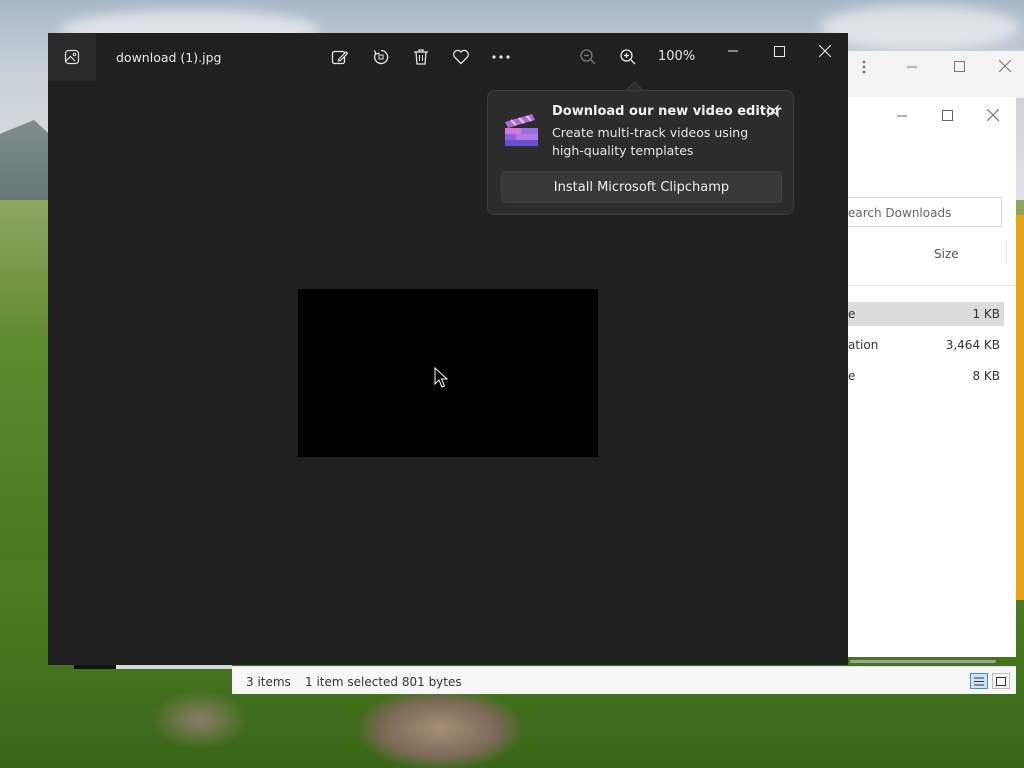  What do you see at coordinates (1005, 66) in the screenshot?
I see `explorer-back-close-button` at bounding box center [1005, 66].